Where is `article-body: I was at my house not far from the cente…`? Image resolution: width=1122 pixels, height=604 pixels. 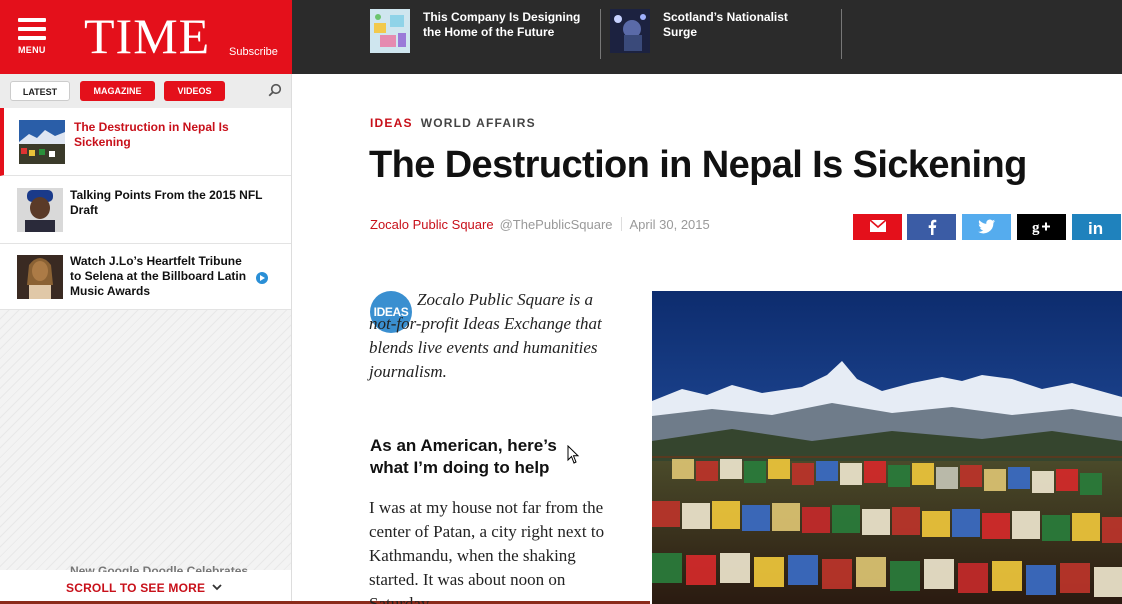 article-body: I was at my house not far from the cente… is located at coordinates (487, 551).